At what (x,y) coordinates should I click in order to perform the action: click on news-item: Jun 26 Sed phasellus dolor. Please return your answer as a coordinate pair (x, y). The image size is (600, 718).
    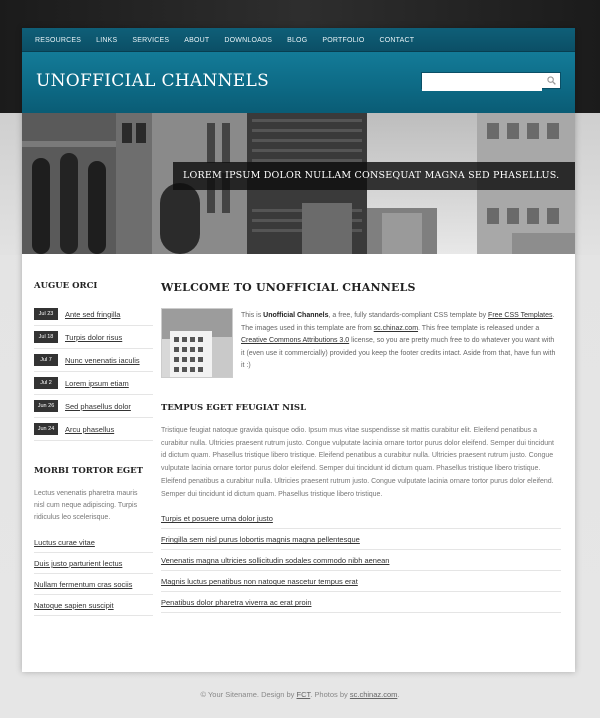
    Looking at the image, I should click on (93, 406).